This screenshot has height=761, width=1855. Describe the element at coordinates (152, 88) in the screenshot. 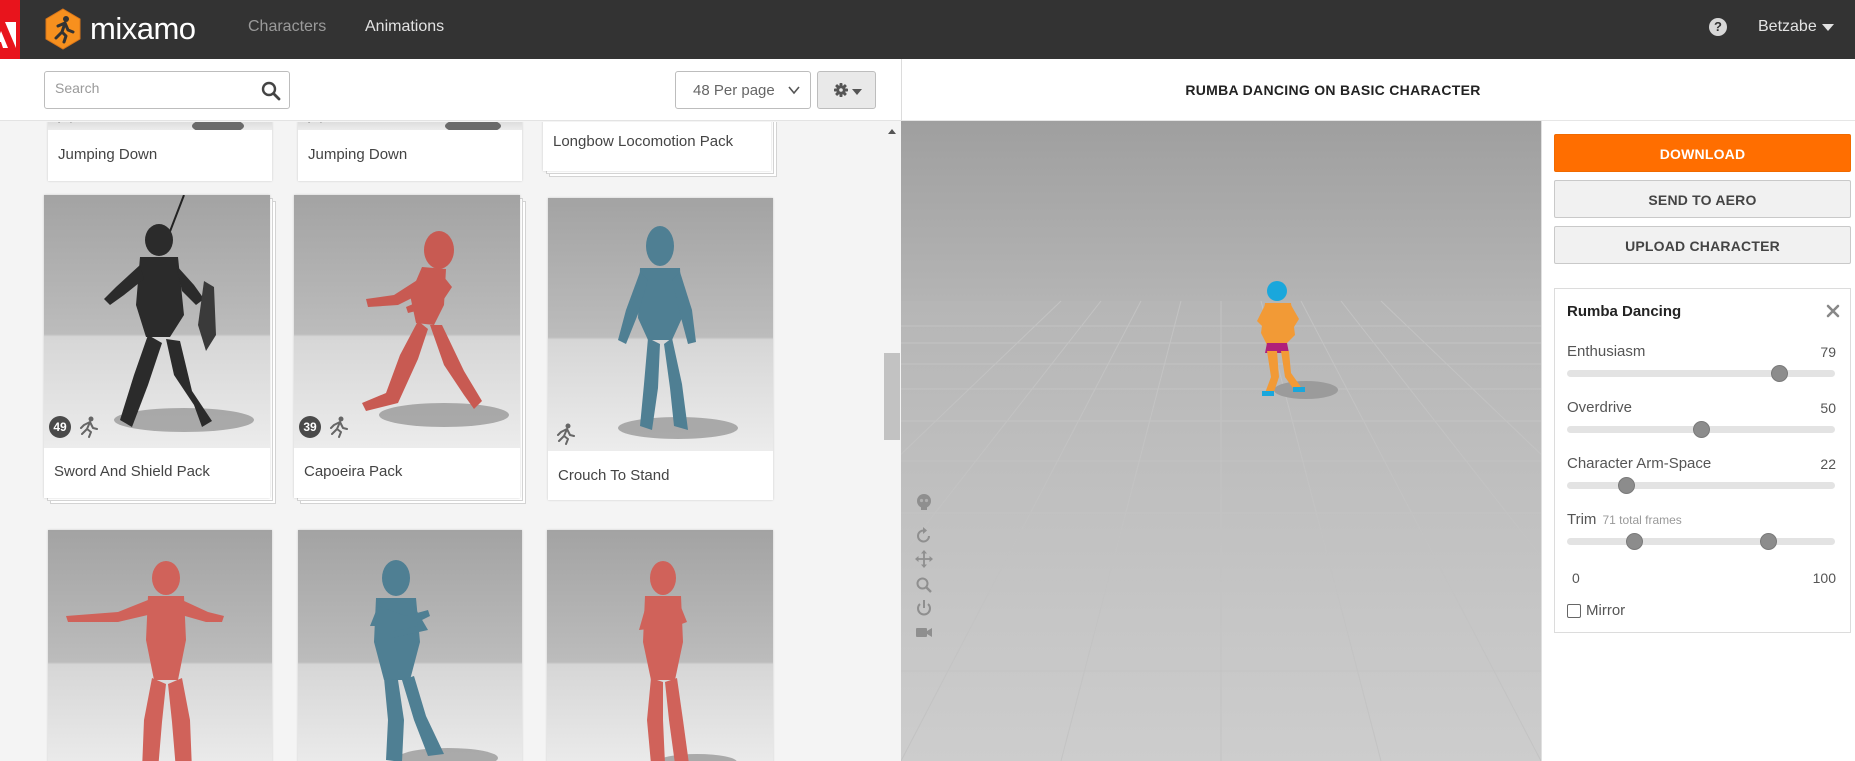

I see `search-input` at that location.